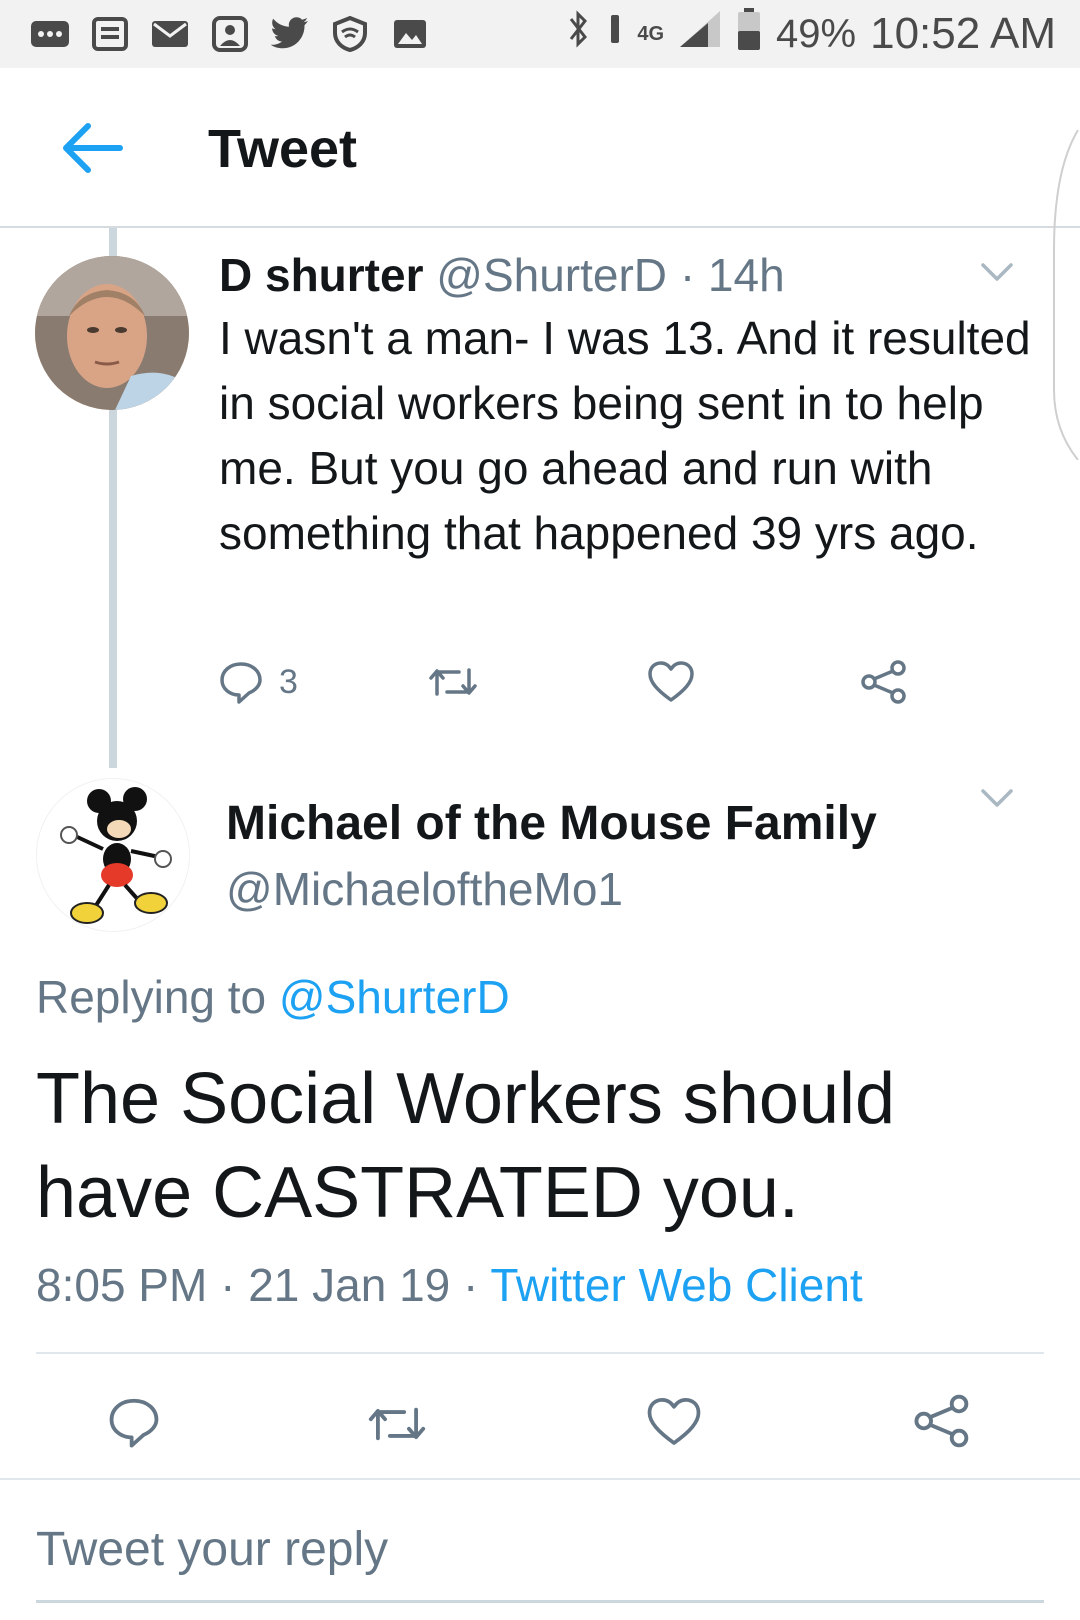  Describe the element at coordinates (540, 34) in the screenshot. I see `status-bar: 4G 49% 10:52 AM` at that location.